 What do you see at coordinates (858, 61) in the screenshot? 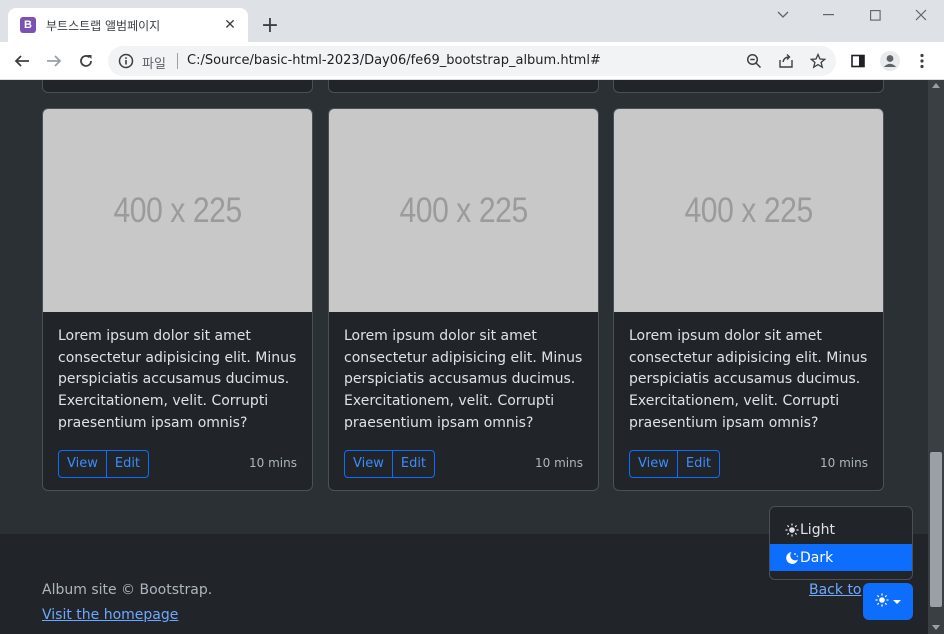
I see `side-panel-icon` at bounding box center [858, 61].